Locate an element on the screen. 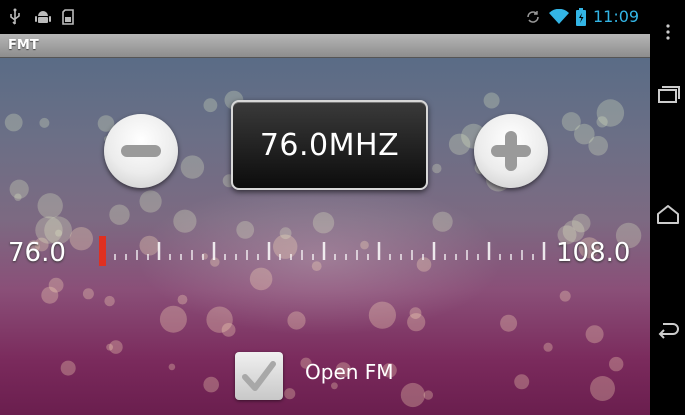 This screenshot has height=415, width=685. overflow-menu-icon is located at coordinates (667, 32).